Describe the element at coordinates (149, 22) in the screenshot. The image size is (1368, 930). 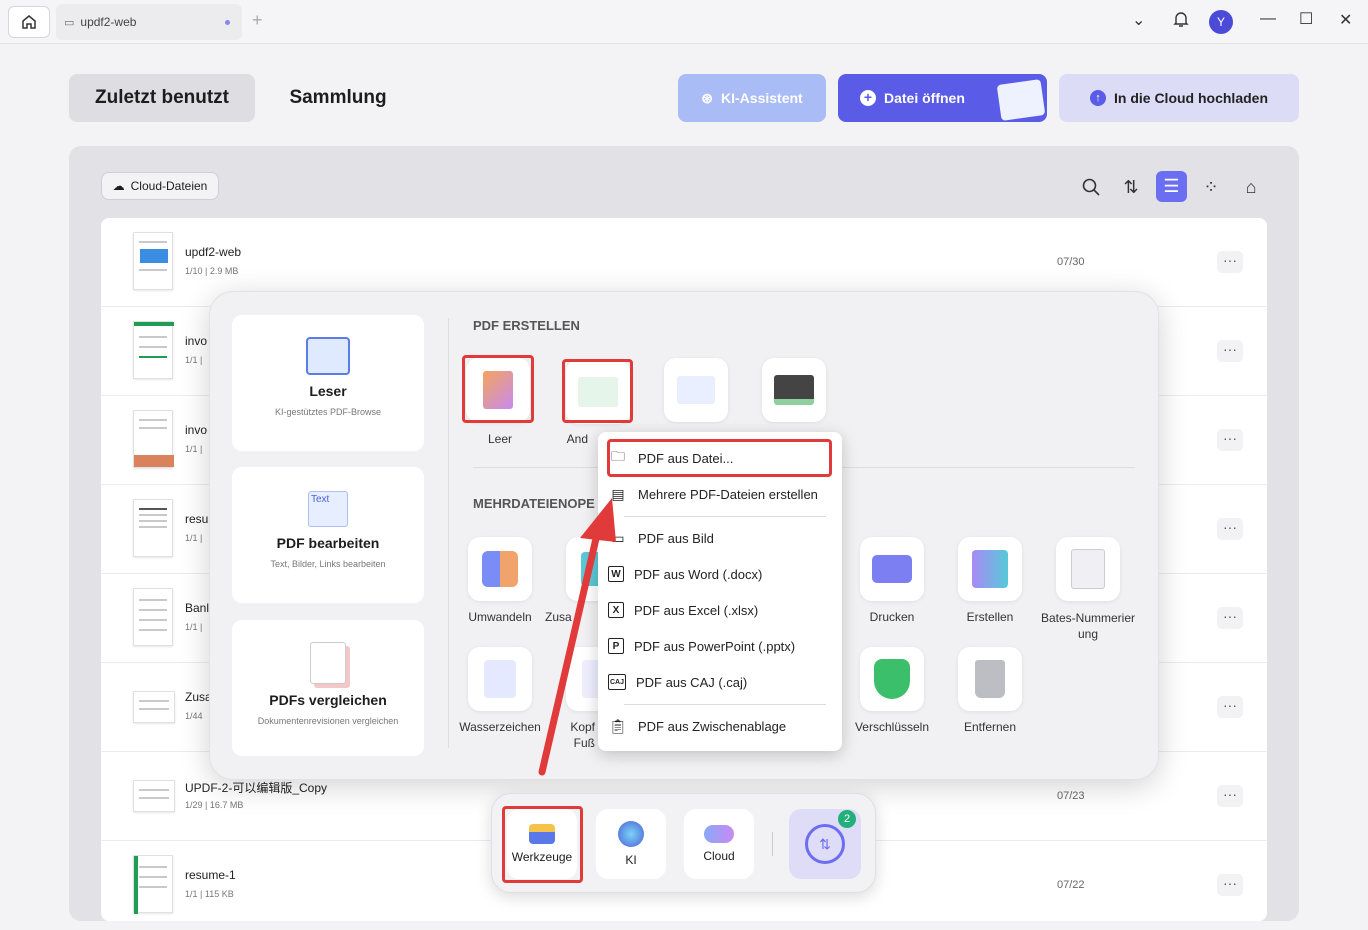
I see `document-tab: ▭ updf2-web` at that location.